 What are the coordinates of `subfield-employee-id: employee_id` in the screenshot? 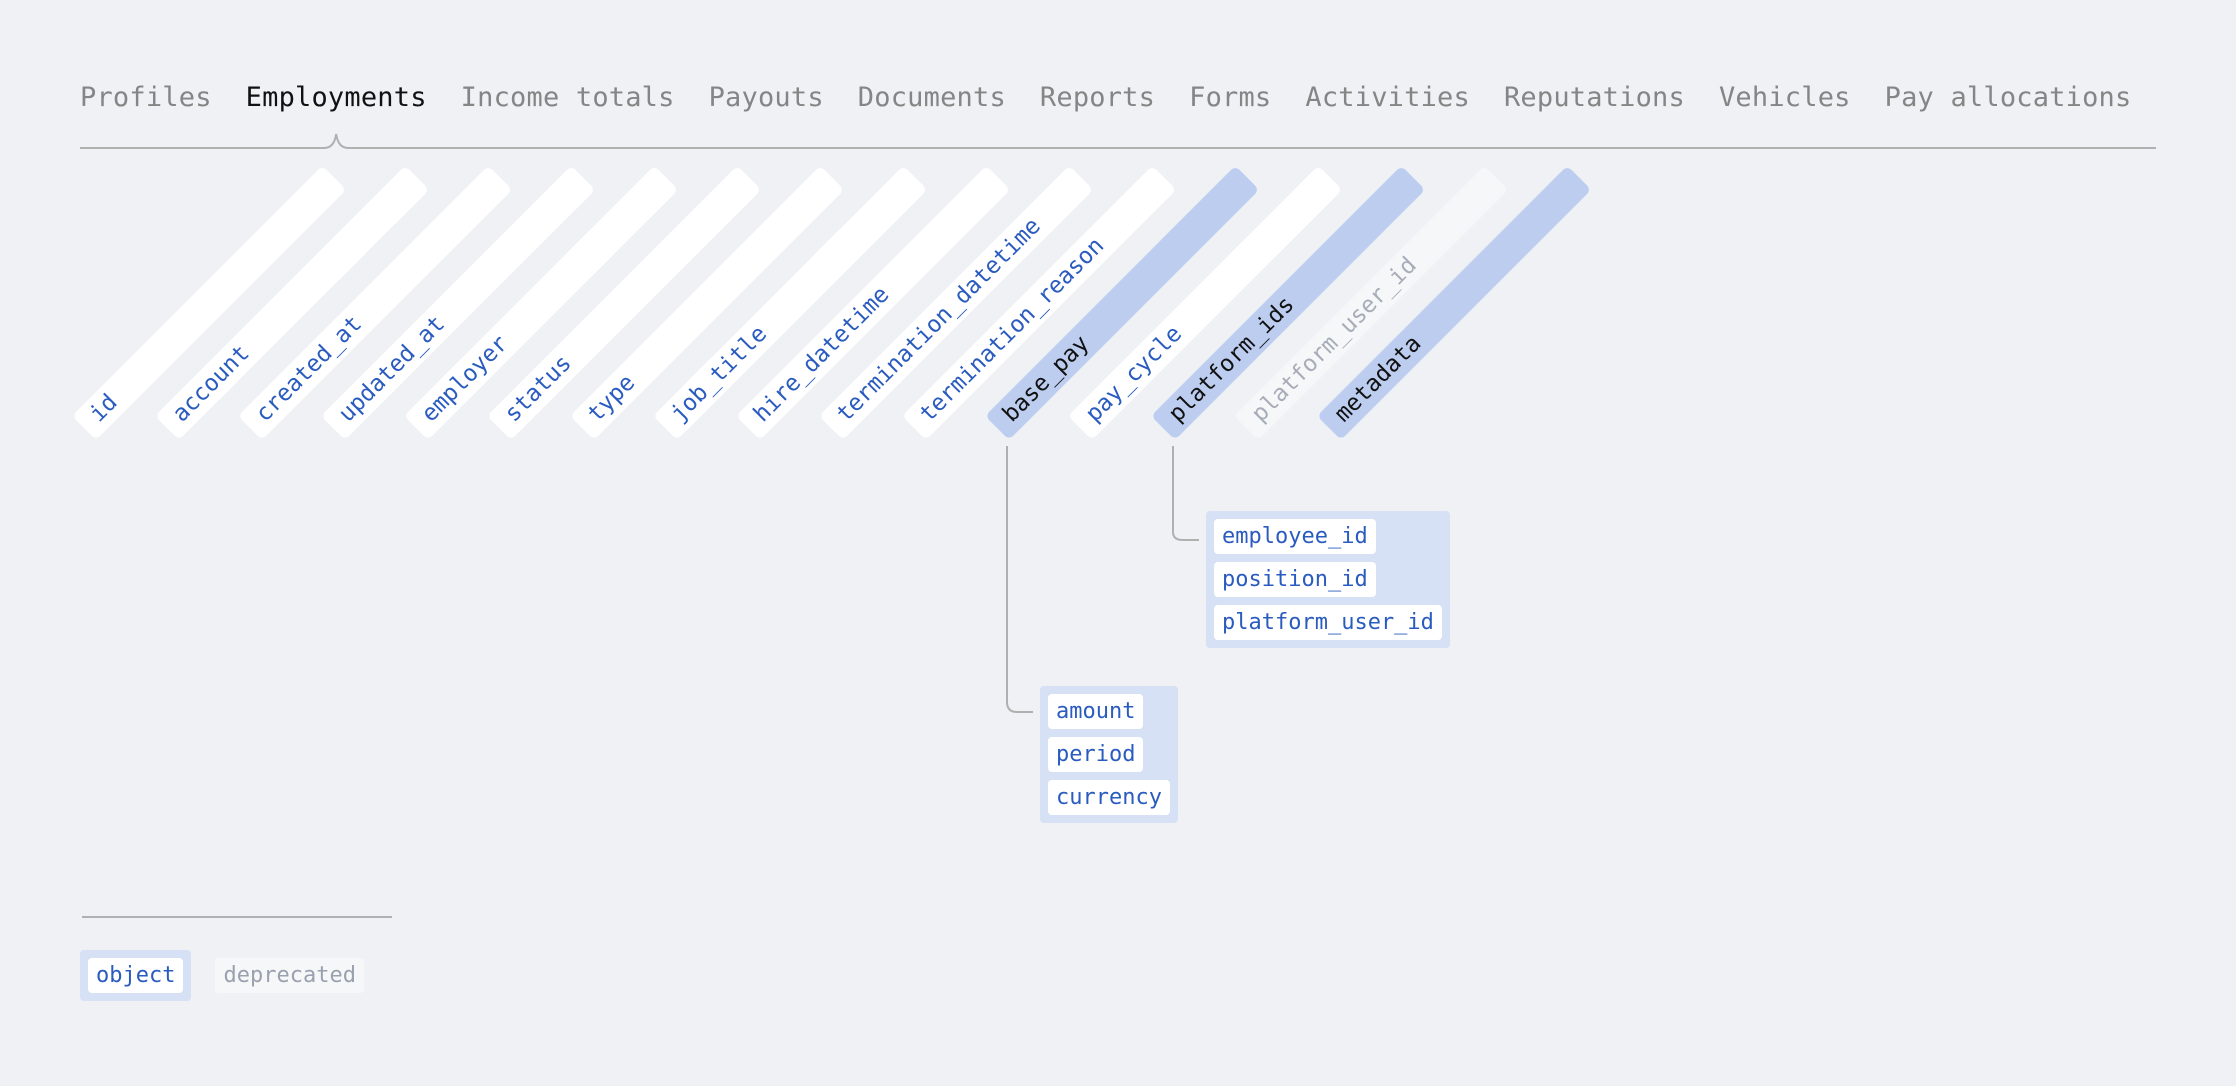 It's located at (1295, 536).